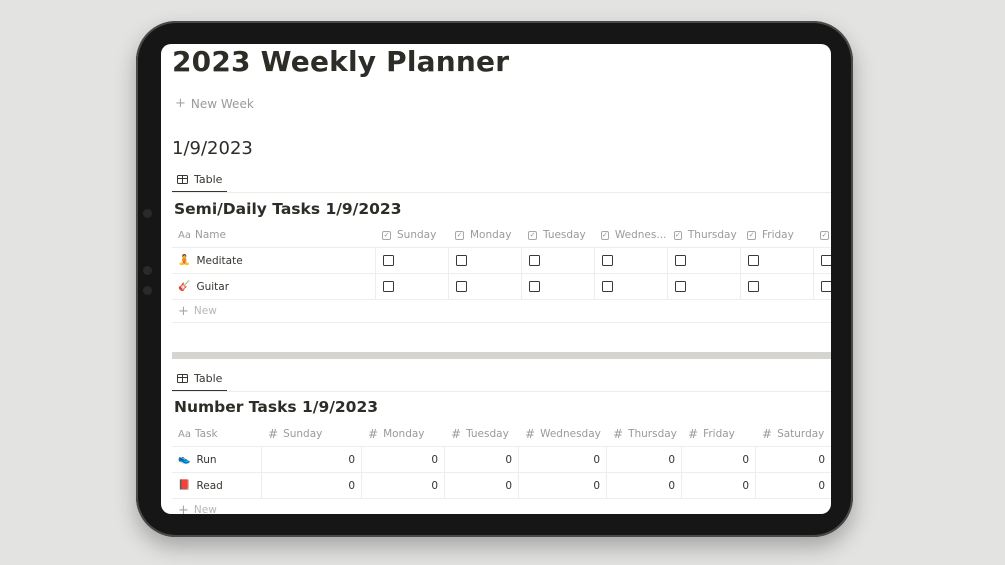  What do you see at coordinates (208, 378) in the screenshot?
I see `tab-label: Table` at bounding box center [208, 378].